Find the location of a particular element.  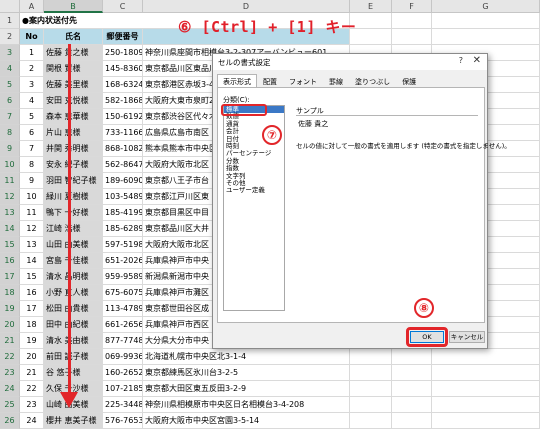

name-cell: 井関 秀明様 is located at coordinates (73, 149).